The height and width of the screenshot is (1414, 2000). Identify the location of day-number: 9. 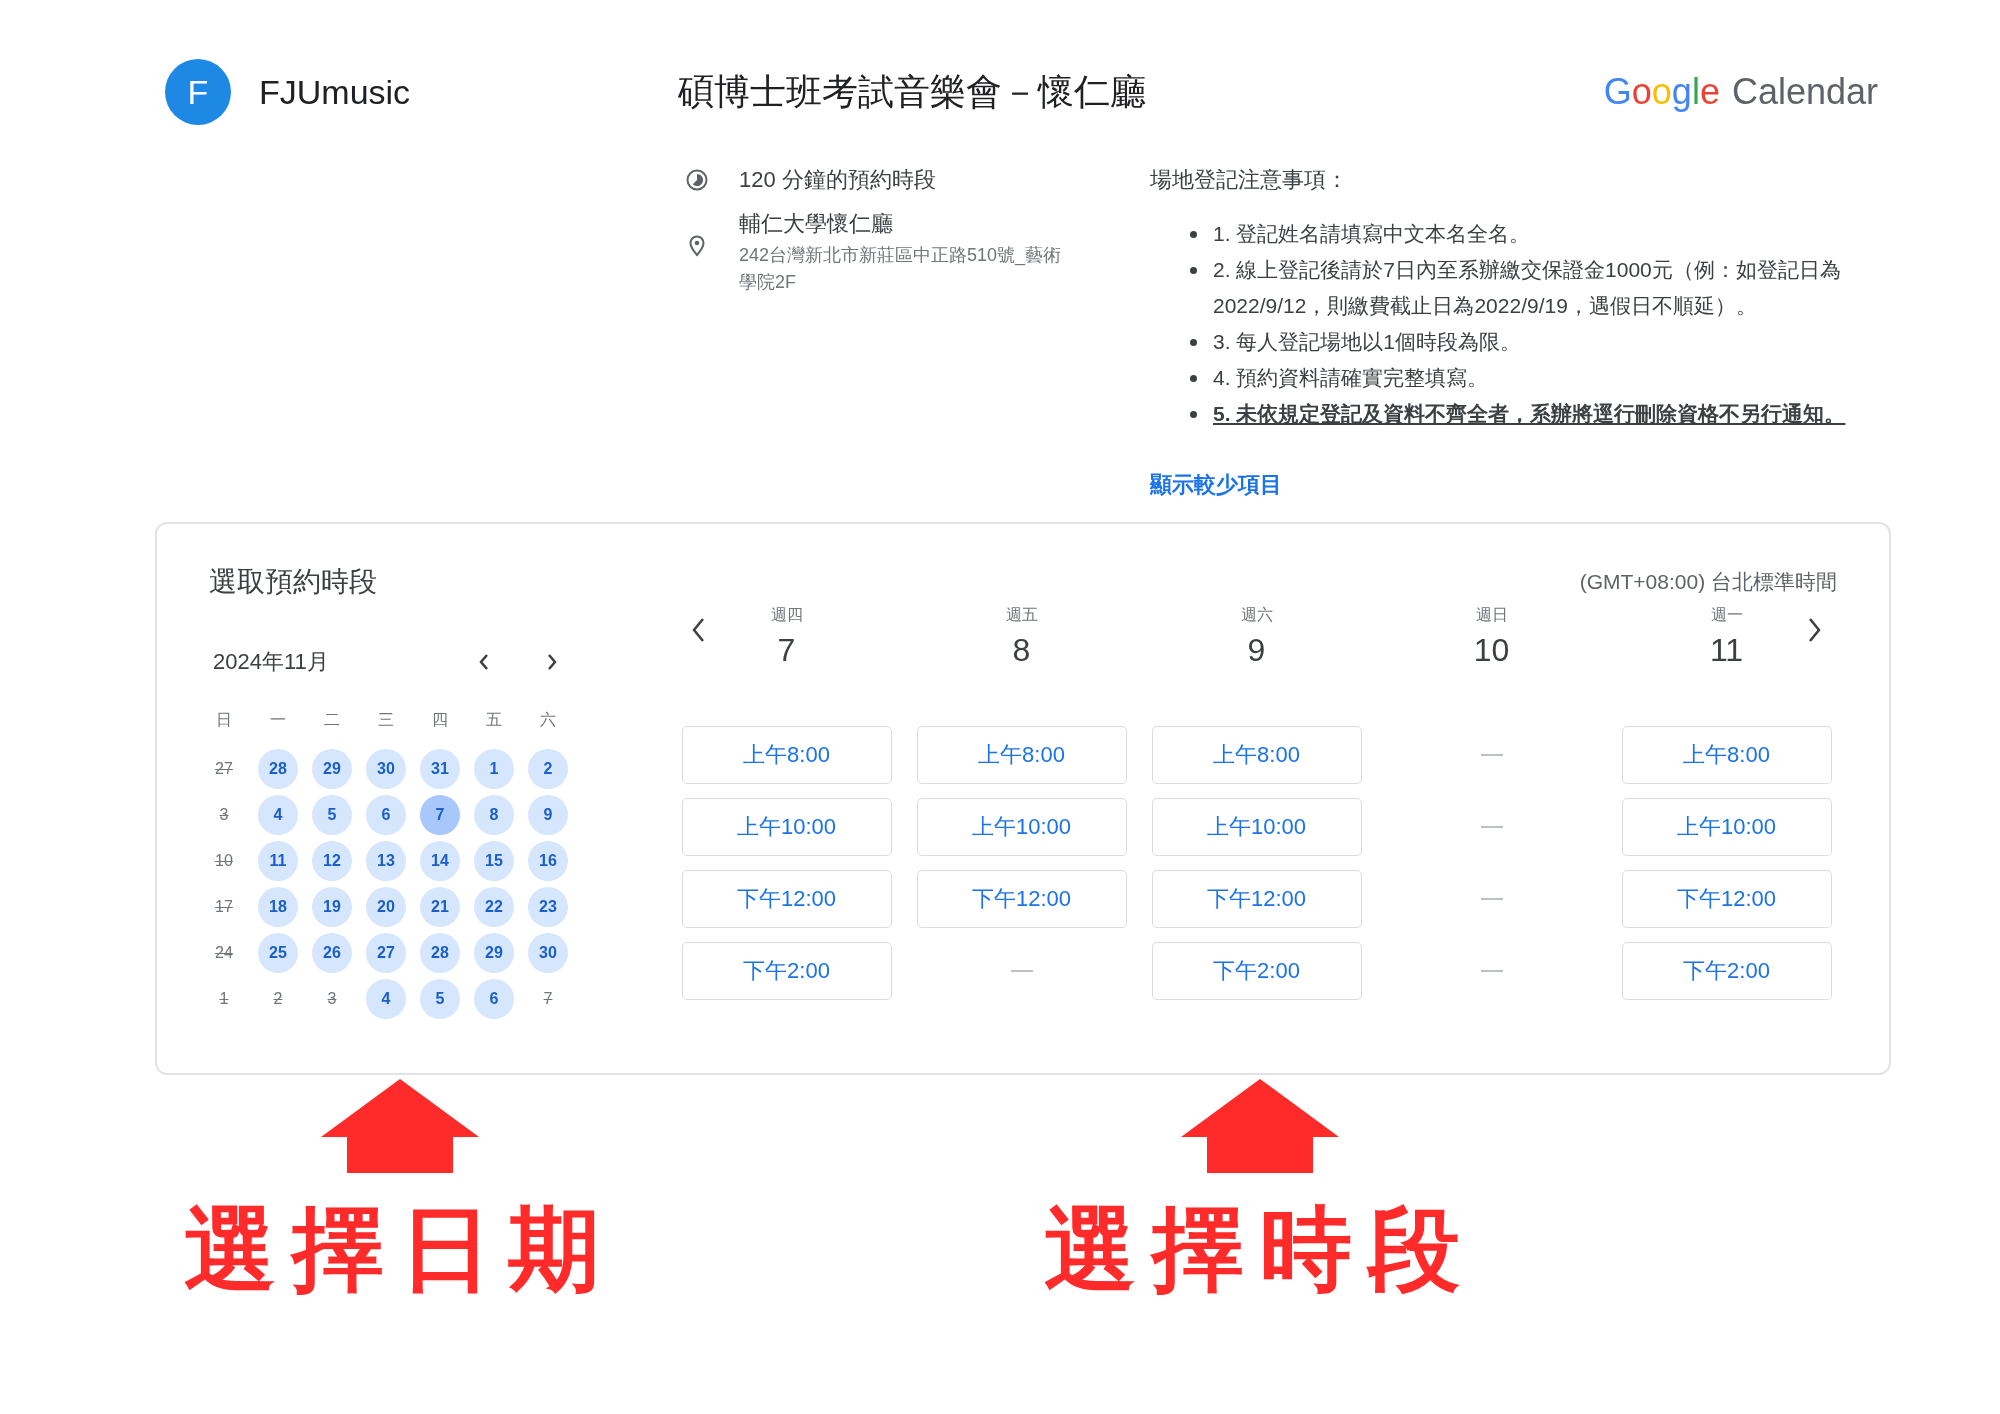
(1256, 650).